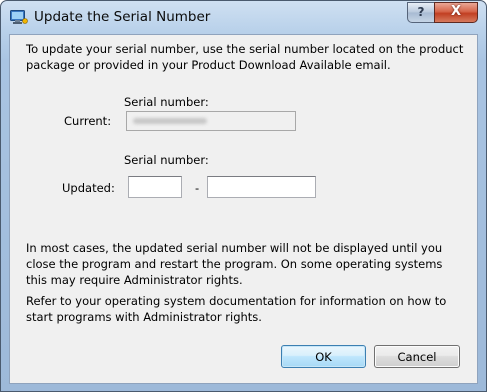  I want to click on close-icon: X, so click(456, 11).